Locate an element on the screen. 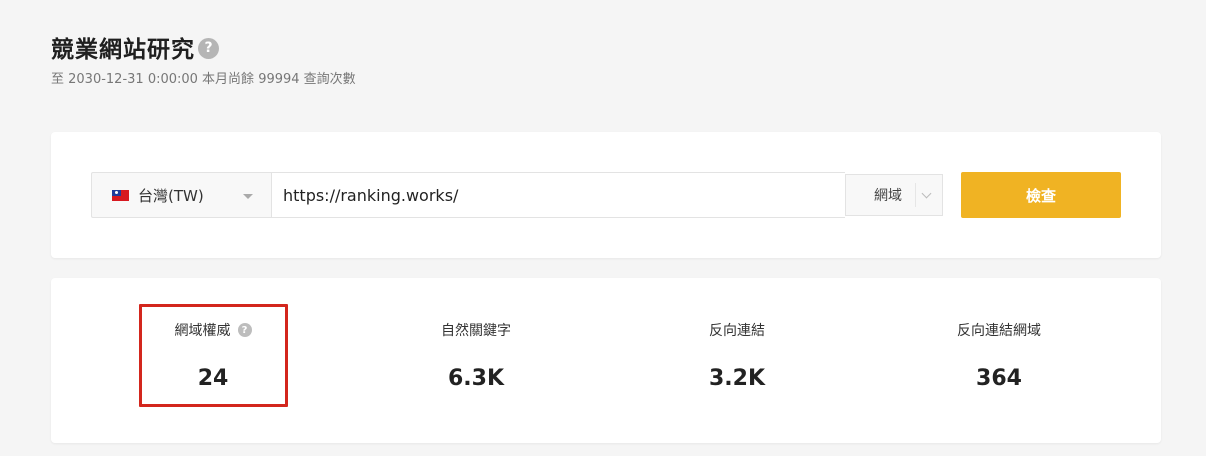  scope-label: 網域 is located at coordinates (888, 196).